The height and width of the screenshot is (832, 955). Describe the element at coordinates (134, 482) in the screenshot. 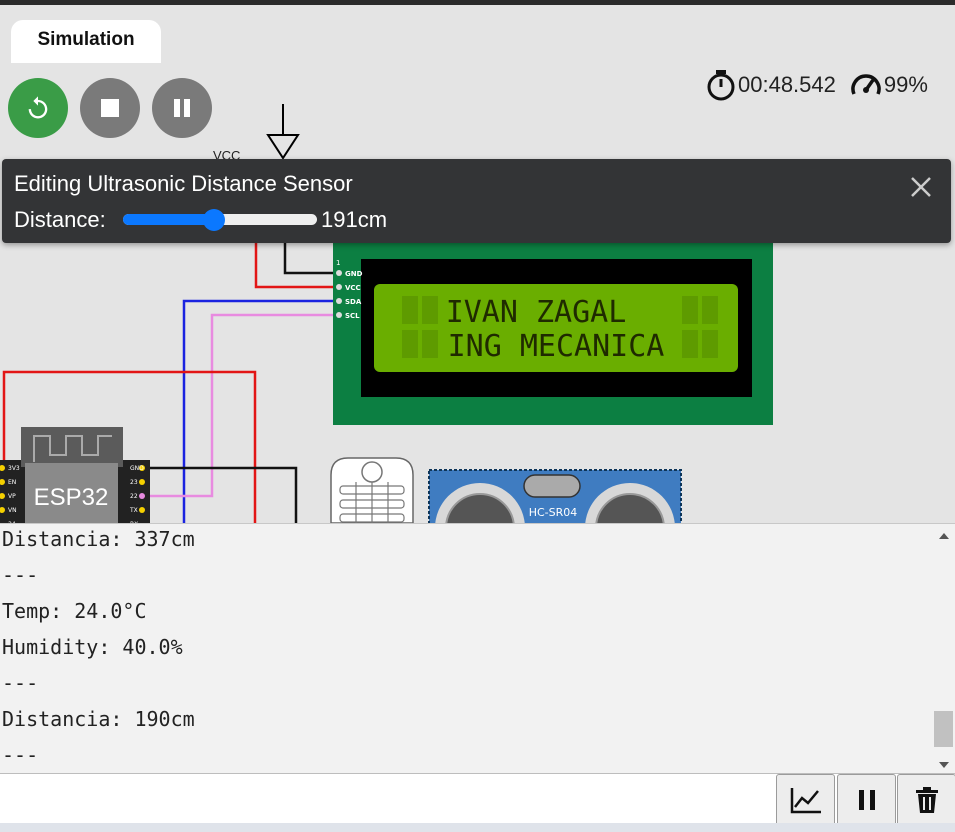

I see `esp32-pin-23: 23` at that location.